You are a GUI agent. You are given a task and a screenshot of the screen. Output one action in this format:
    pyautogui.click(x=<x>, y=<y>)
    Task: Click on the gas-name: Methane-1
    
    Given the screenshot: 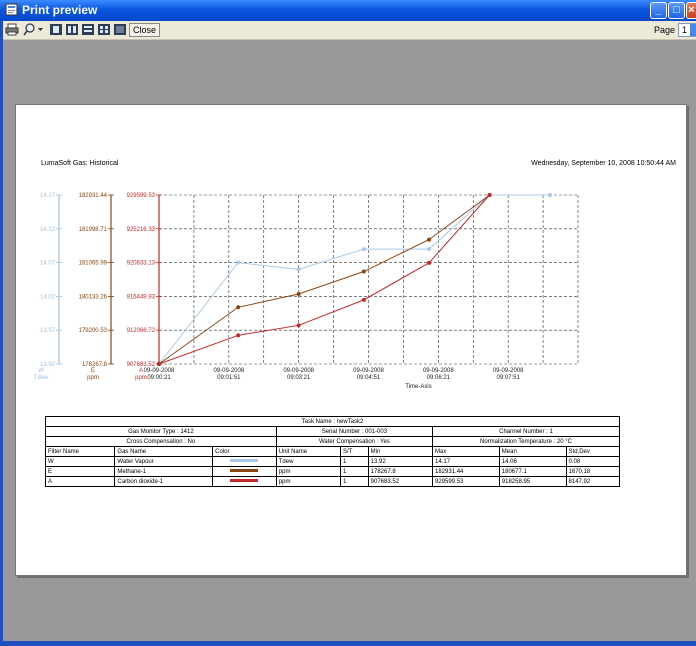 What is the action you would take?
    pyautogui.click(x=164, y=471)
    